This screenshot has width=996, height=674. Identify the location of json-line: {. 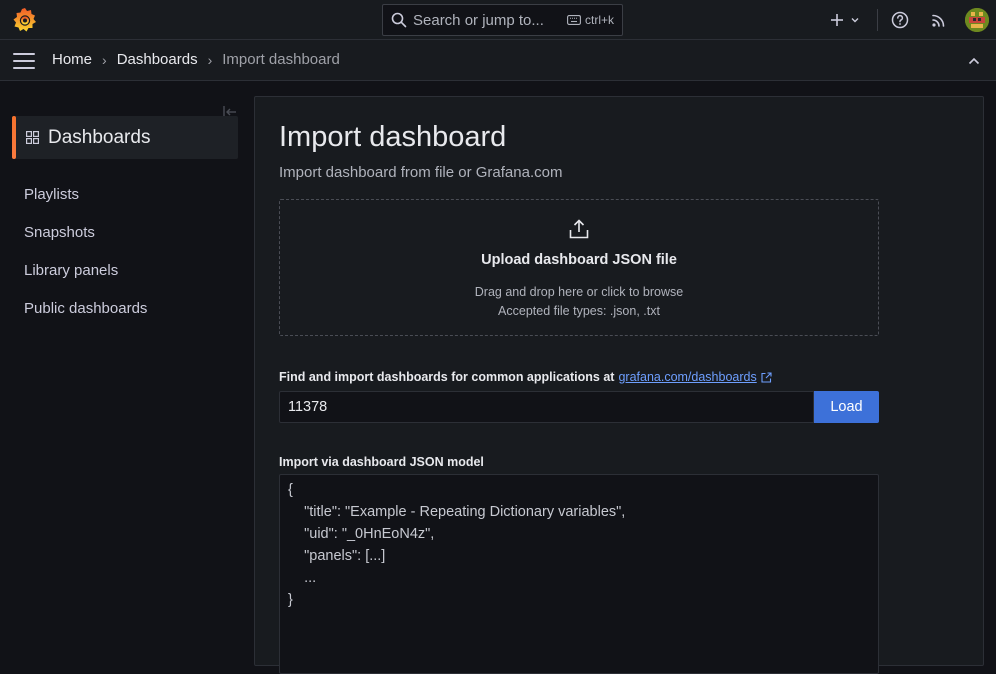
(290, 490).